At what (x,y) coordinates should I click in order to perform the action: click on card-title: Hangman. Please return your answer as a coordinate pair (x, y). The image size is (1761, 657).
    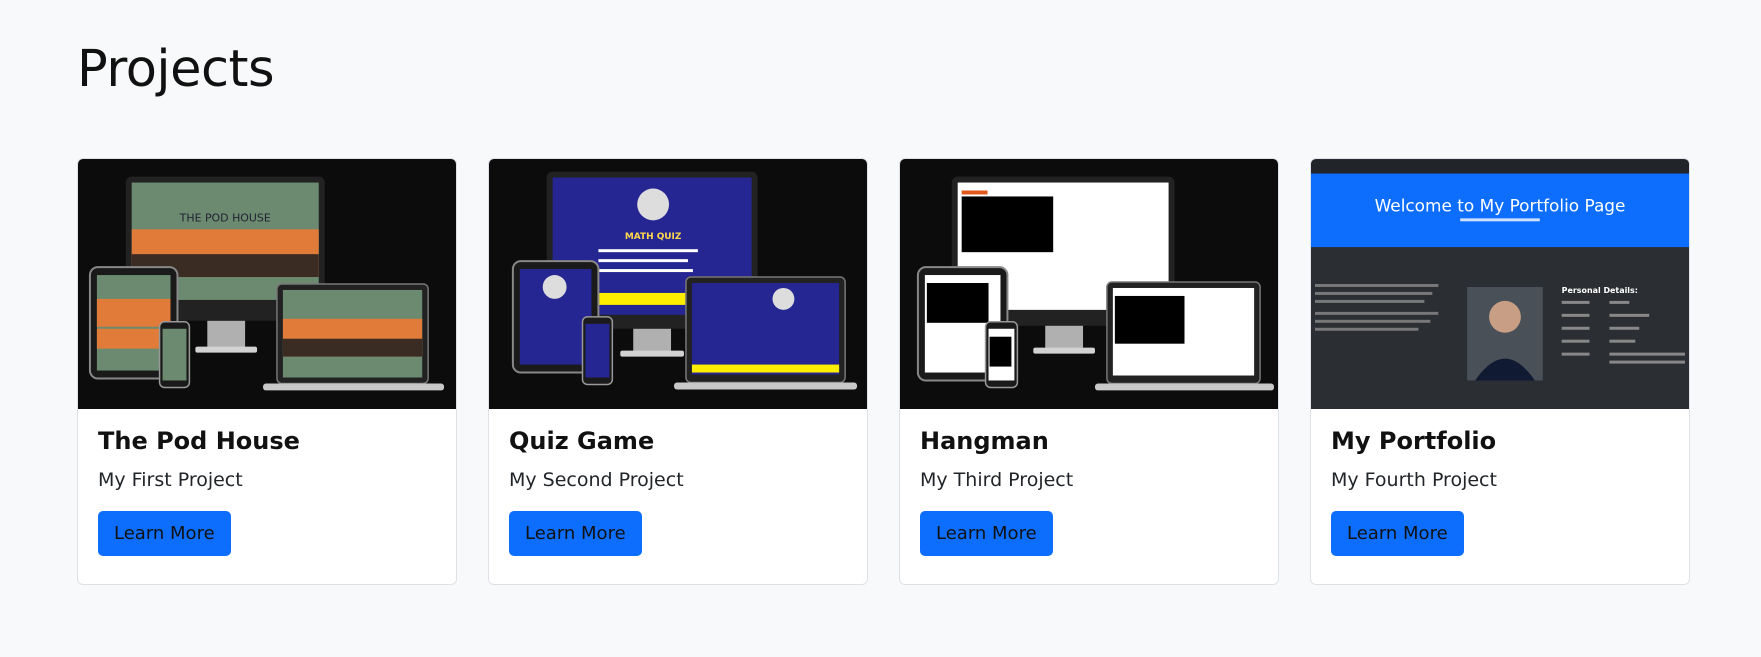
    Looking at the image, I should click on (984, 441).